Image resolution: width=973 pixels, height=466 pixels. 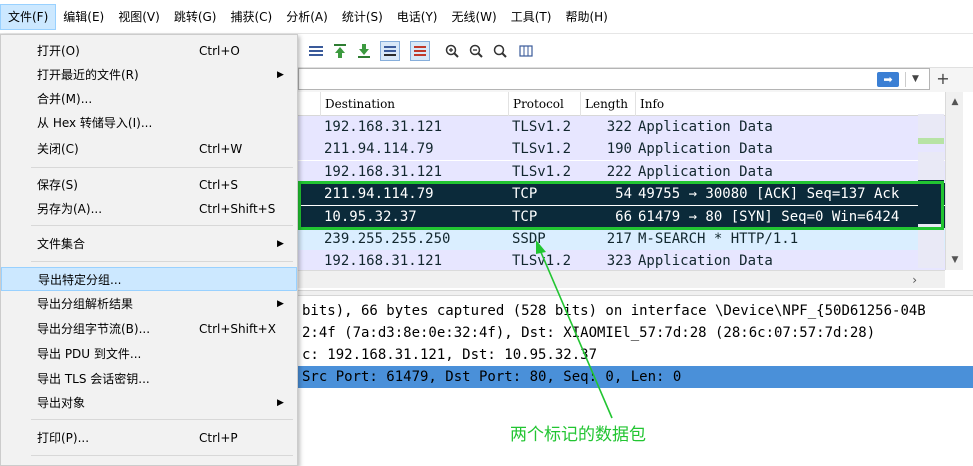 I want to click on scroll-up-icon: ▲, so click(x=955, y=102).